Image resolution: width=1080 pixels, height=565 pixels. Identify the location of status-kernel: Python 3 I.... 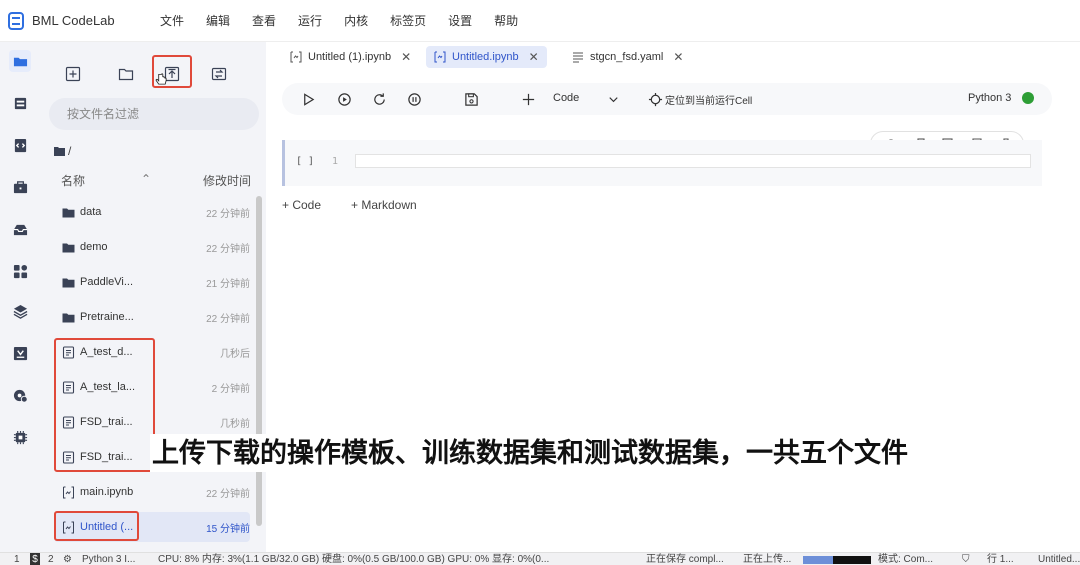
(108, 559).